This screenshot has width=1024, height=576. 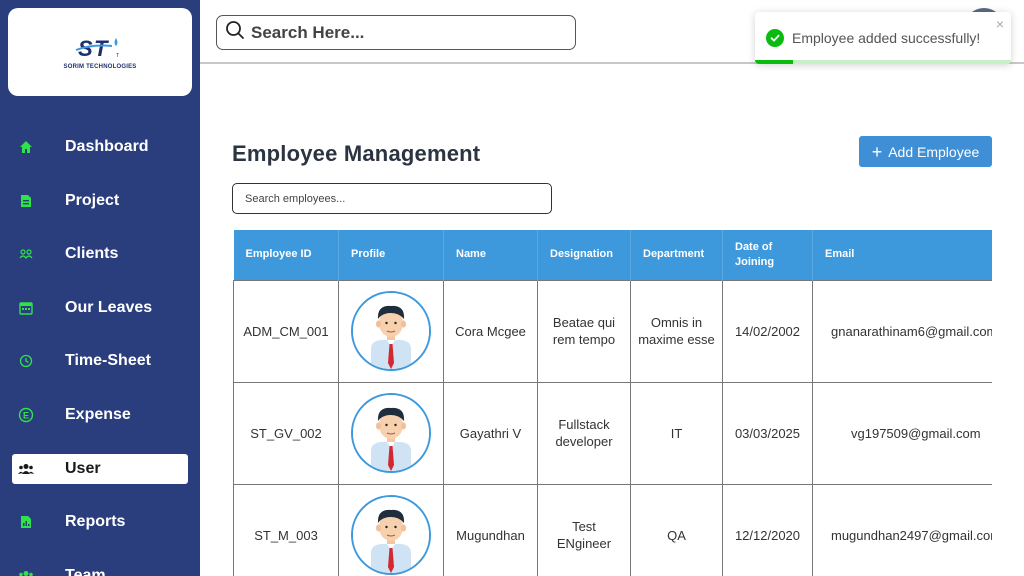 I want to click on sidebar-item-dashboard: Dashboard, so click(x=100, y=147).